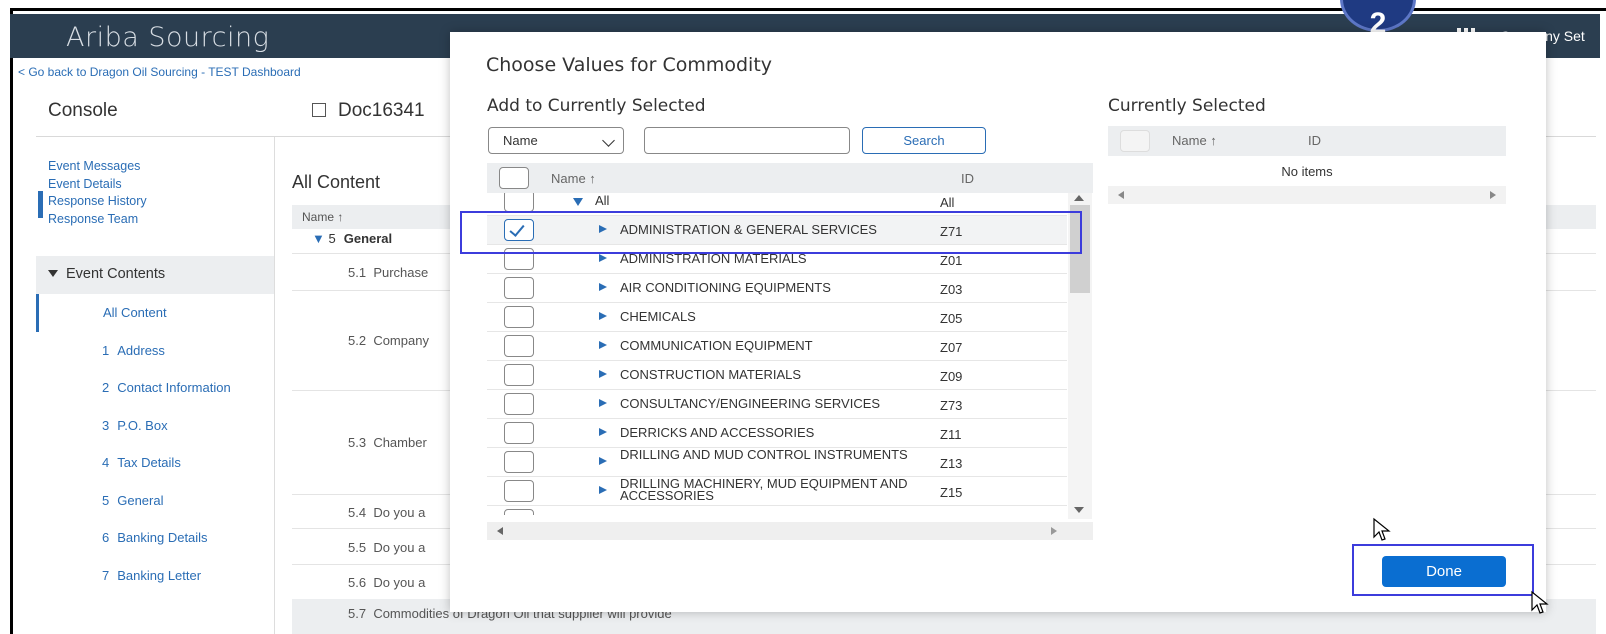 The image size is (1606, 634). Describe the element at coordinates (142, 425) in the screenshot. I see `nav-label: P.O. Box` at that location.